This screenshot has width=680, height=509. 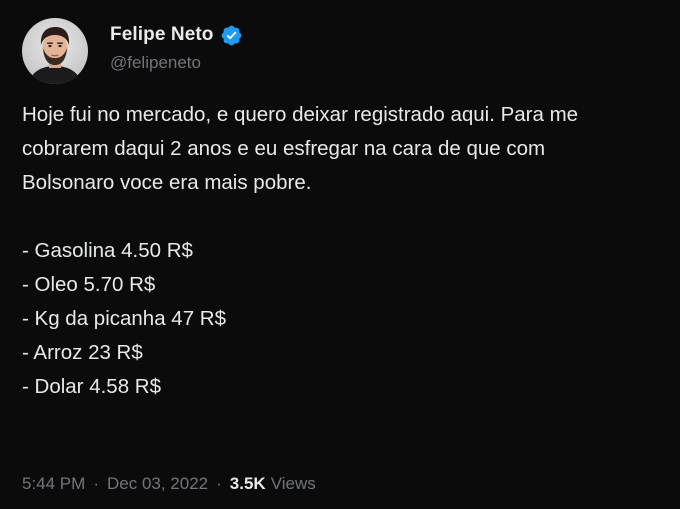 What do you see at coordinates (157, 484) in the screenshot?
I see `tweet-date: Dec 03, 2022` at bounding box center [157, 484].